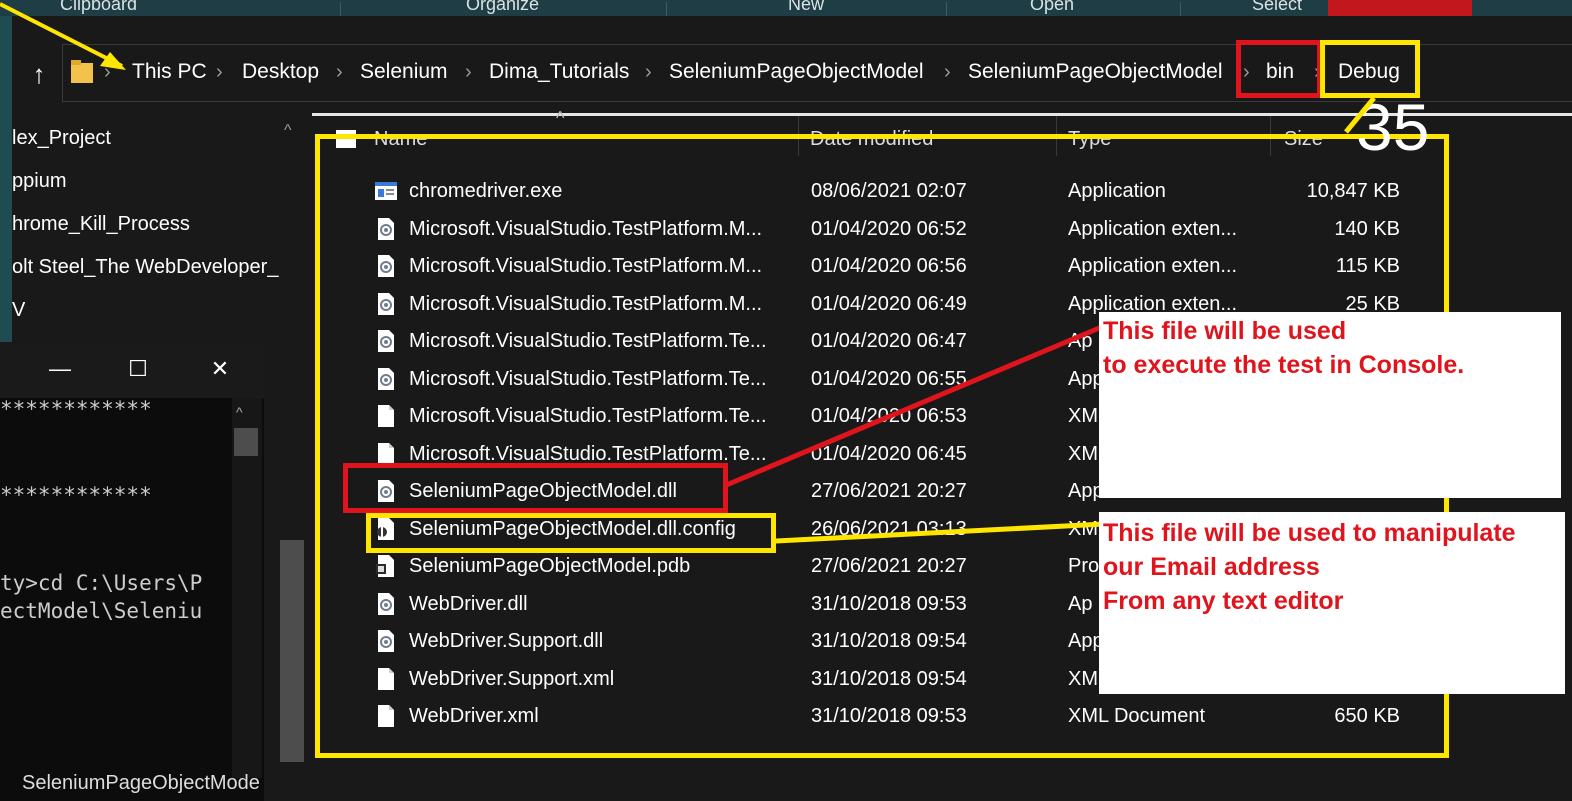  Describe the element at coordinates (39, 74) in the screenshot. I see `up-arrow-icon: ↑` at that location.